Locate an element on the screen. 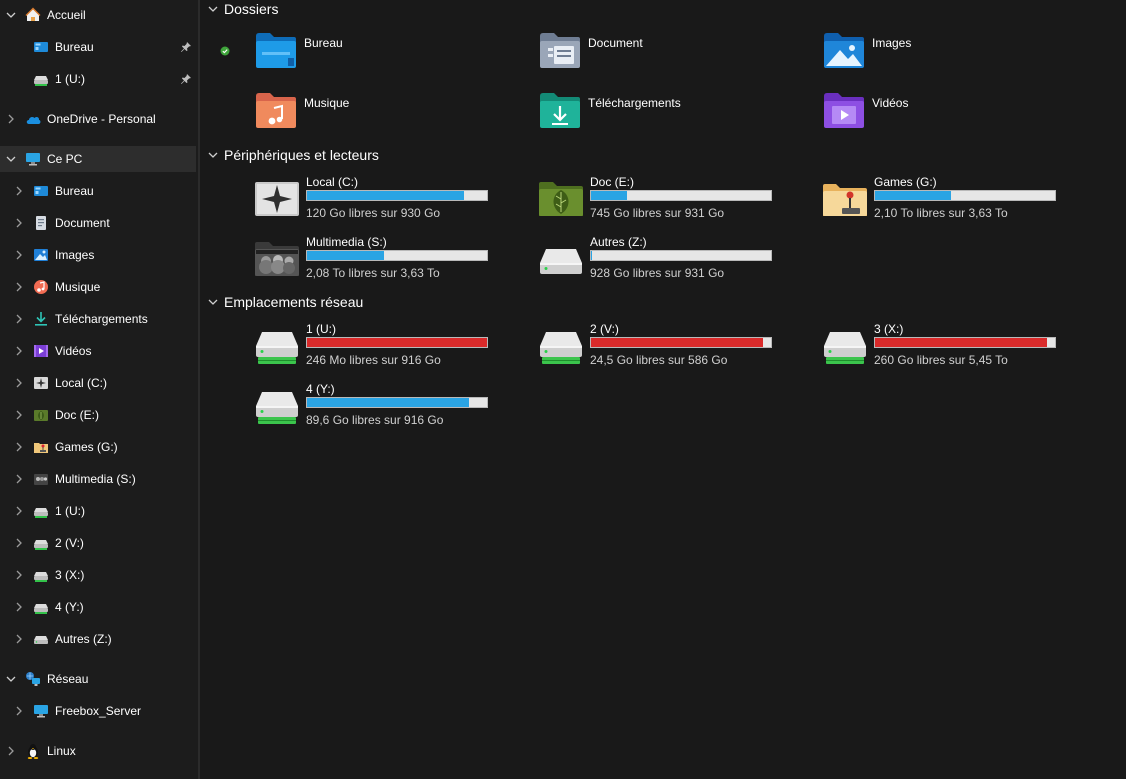 The height and width of the screenshot is (779, 1126). folder-label: Téléchargements is located at coordinates (634, 103).